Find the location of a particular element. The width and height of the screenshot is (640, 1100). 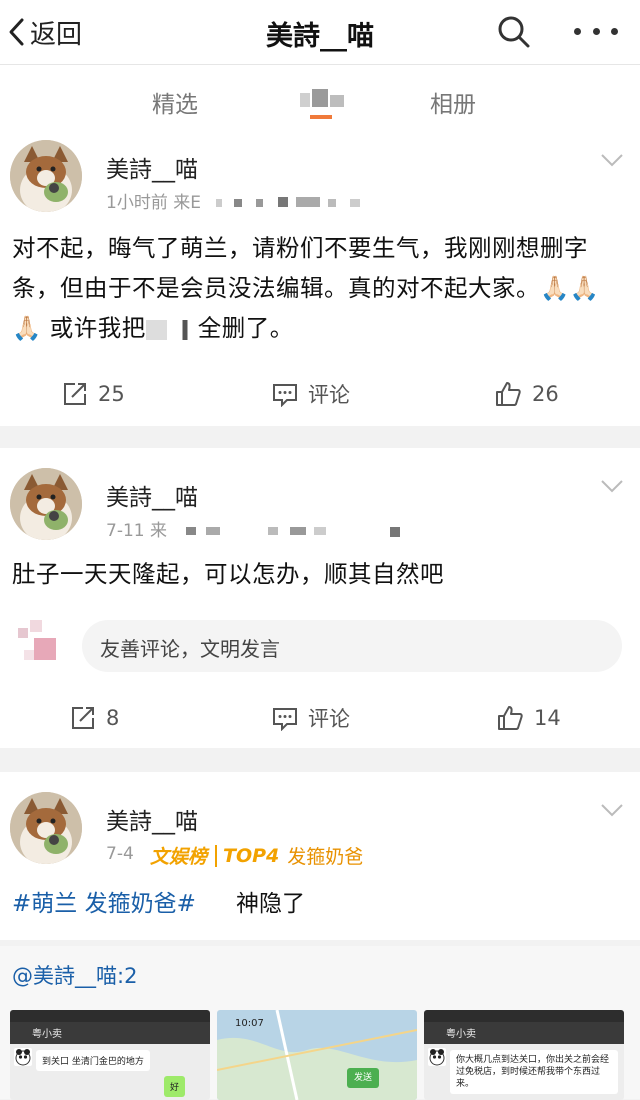

map-image is located at coordinates (317, 1055).